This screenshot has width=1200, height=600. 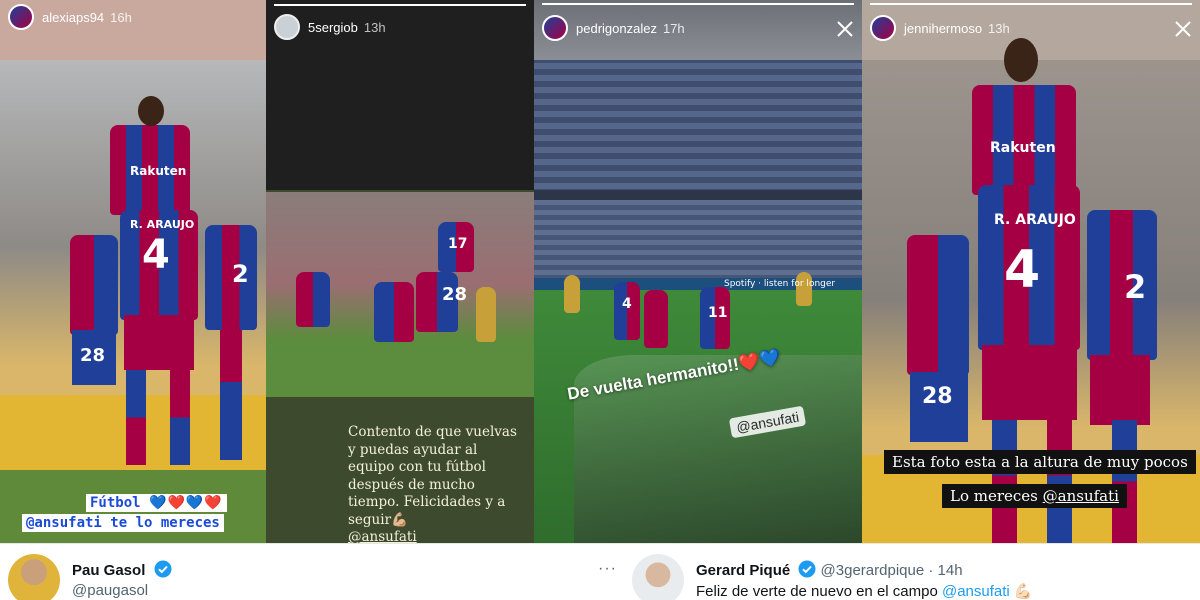 I want to click on story-header: alexiaps94 16h, so click(x=133, y=17).